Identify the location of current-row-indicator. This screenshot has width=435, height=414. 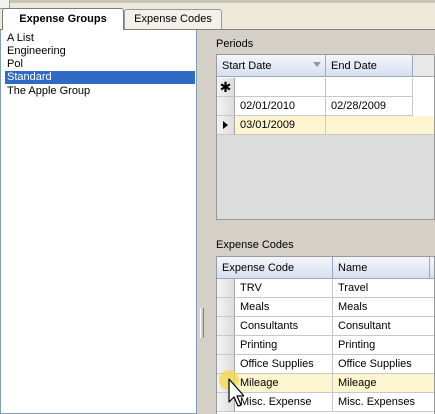
(226, 125).